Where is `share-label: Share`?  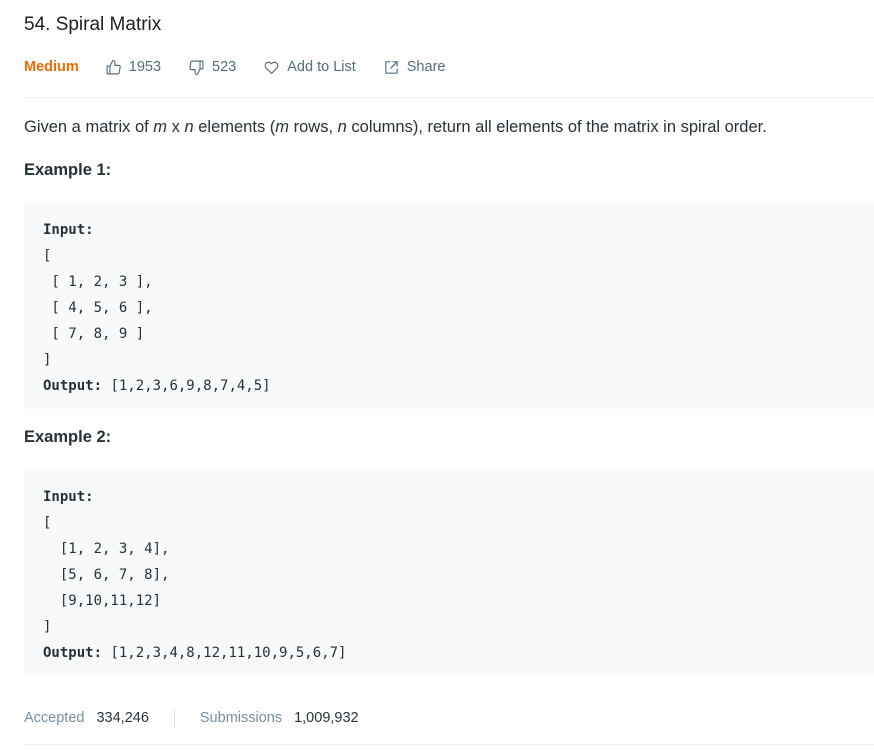
share-label: Share is located at coordinates (426, 67).